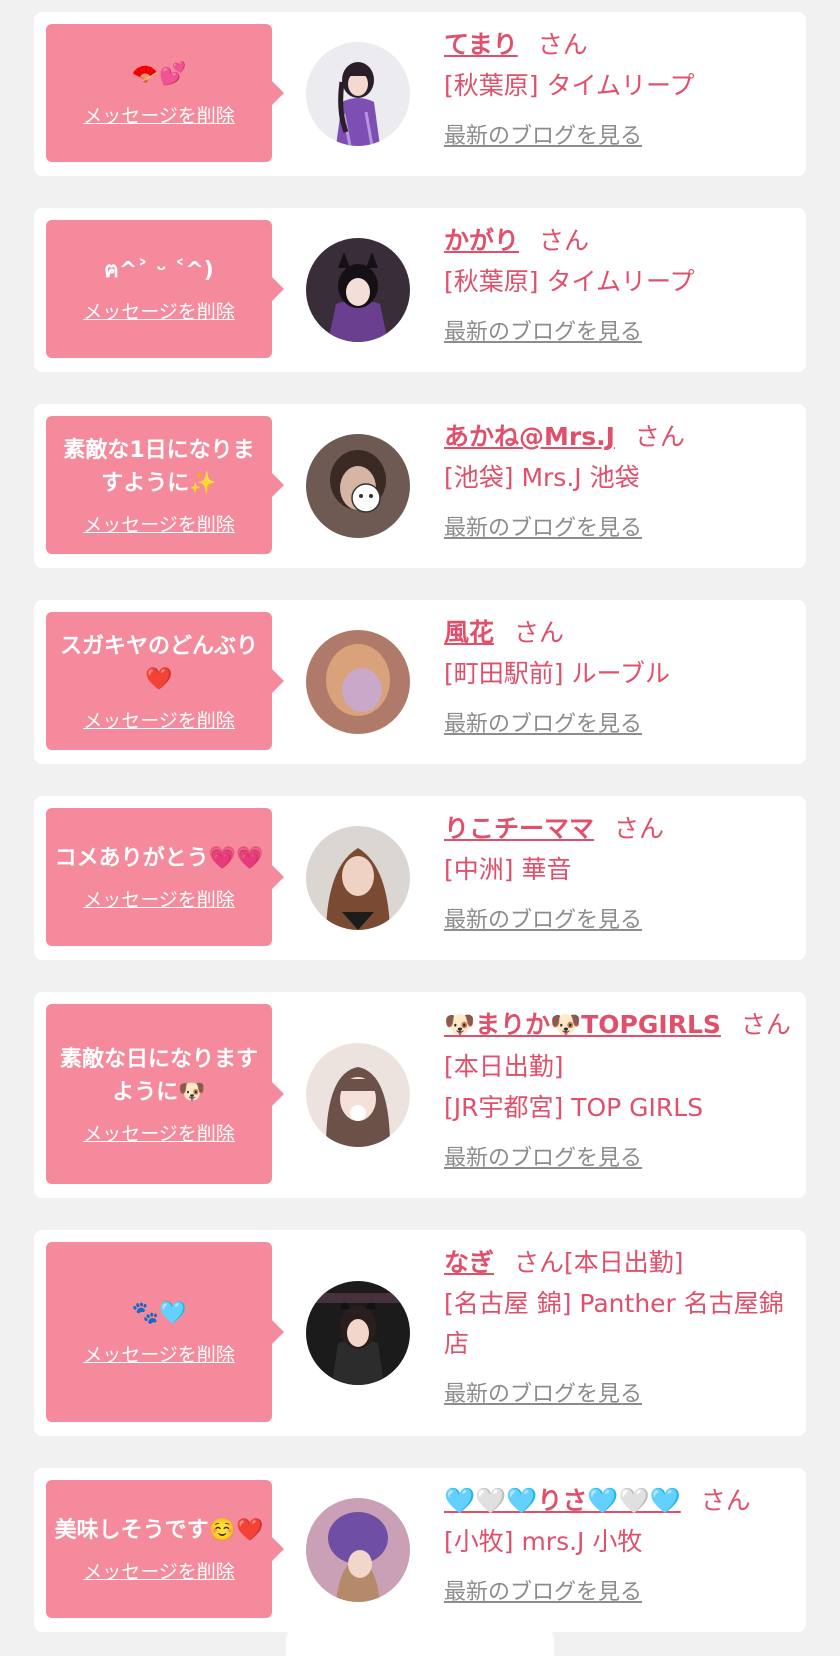  Describe the element at coordinates (469, 1262) in the screenshot. I see `girl-name-link: なぎ` at that location.